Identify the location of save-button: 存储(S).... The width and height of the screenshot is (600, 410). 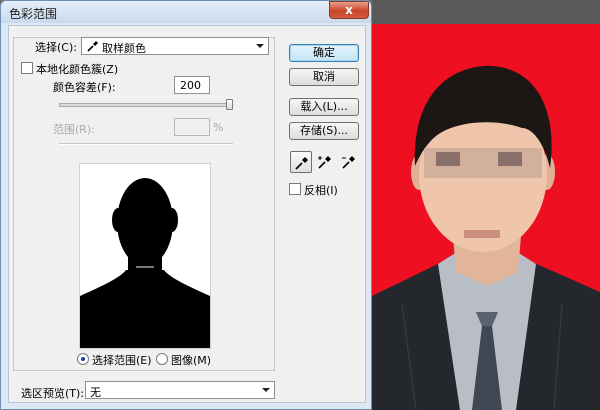
(324, 131).